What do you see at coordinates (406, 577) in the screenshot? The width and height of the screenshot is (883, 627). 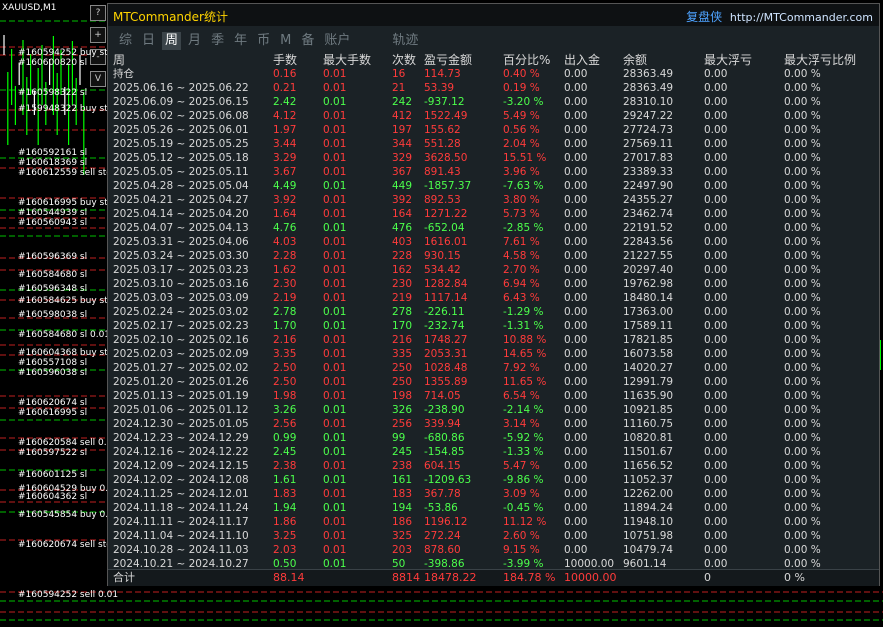 I see `total-cell-count: 8814` at bounding box center [406, 577].